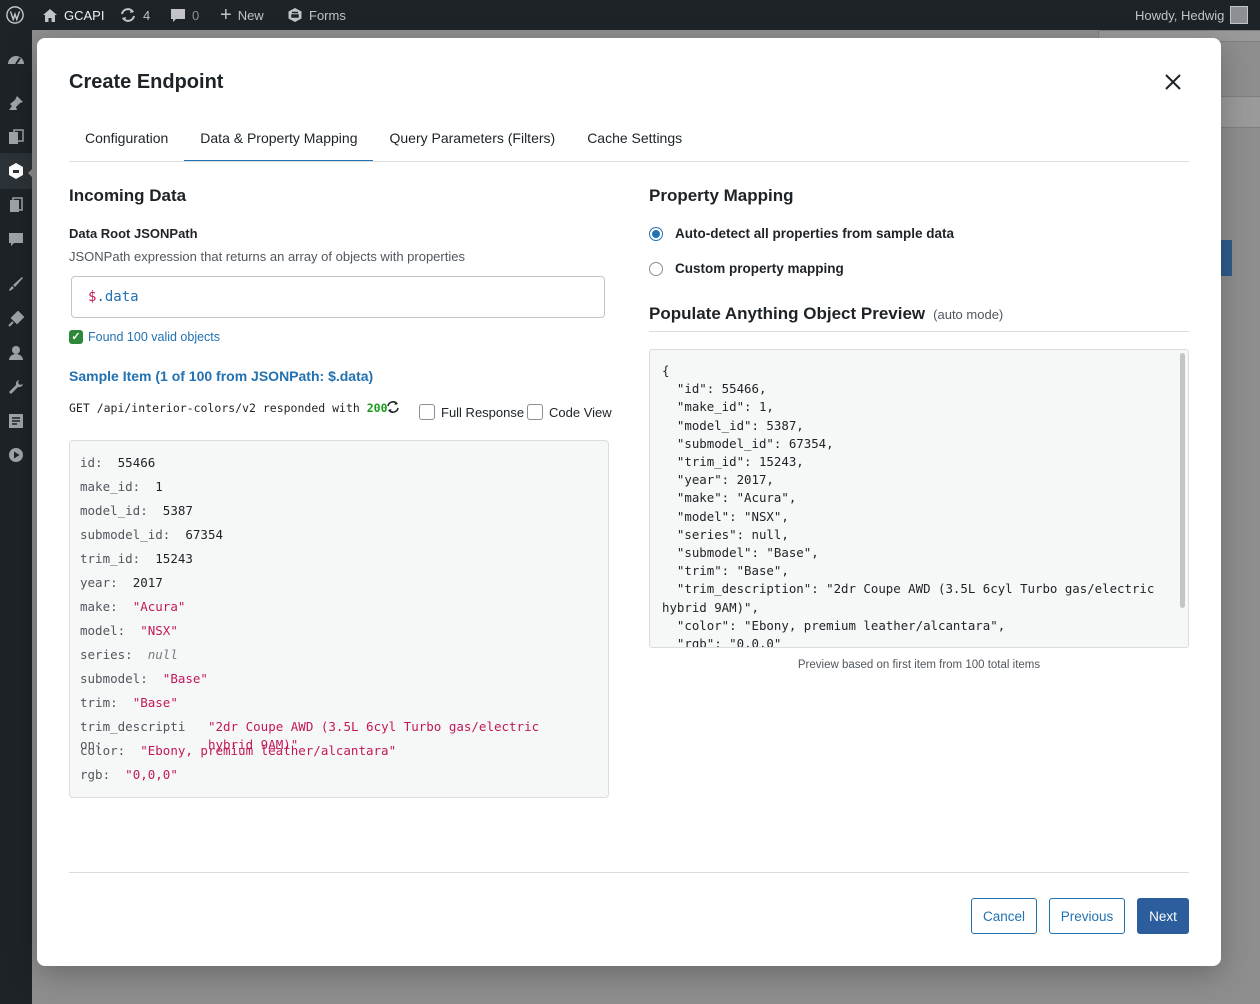  Describe the element at coordinates (1180, 15) in the screenshot. I see `greeting: Howdy, Hedwig` at that location.